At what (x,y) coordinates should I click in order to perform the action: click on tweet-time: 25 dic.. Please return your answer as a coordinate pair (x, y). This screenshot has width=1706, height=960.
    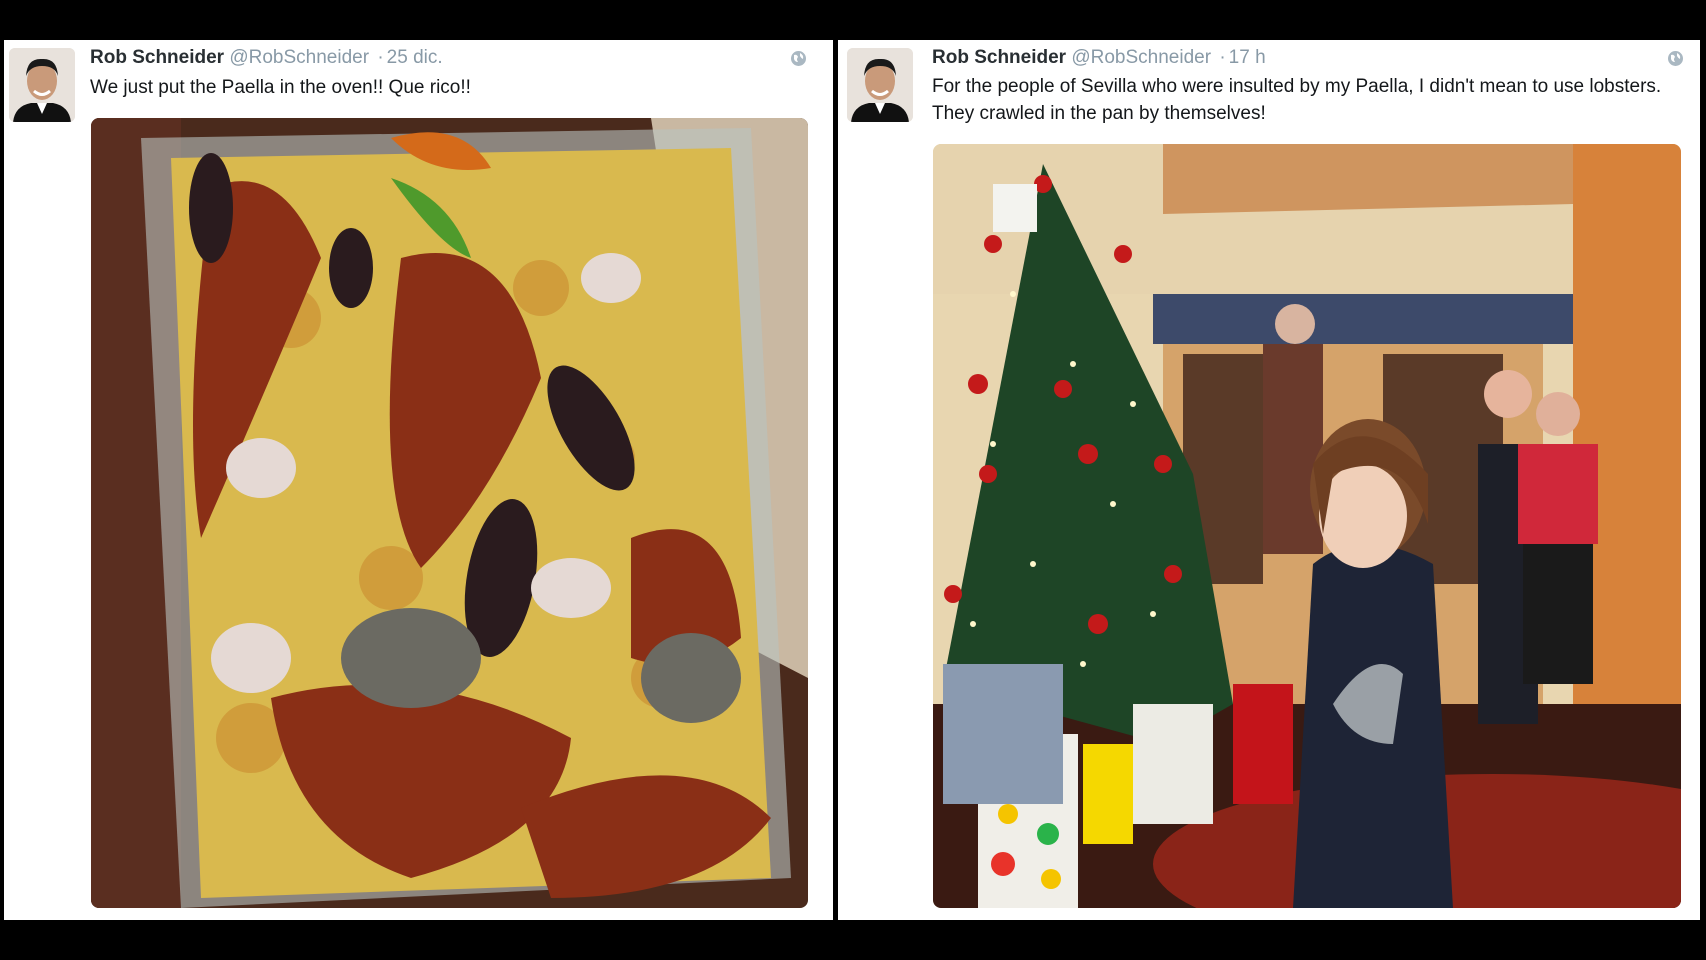
    Looking at the image, I should click on (415, 57).